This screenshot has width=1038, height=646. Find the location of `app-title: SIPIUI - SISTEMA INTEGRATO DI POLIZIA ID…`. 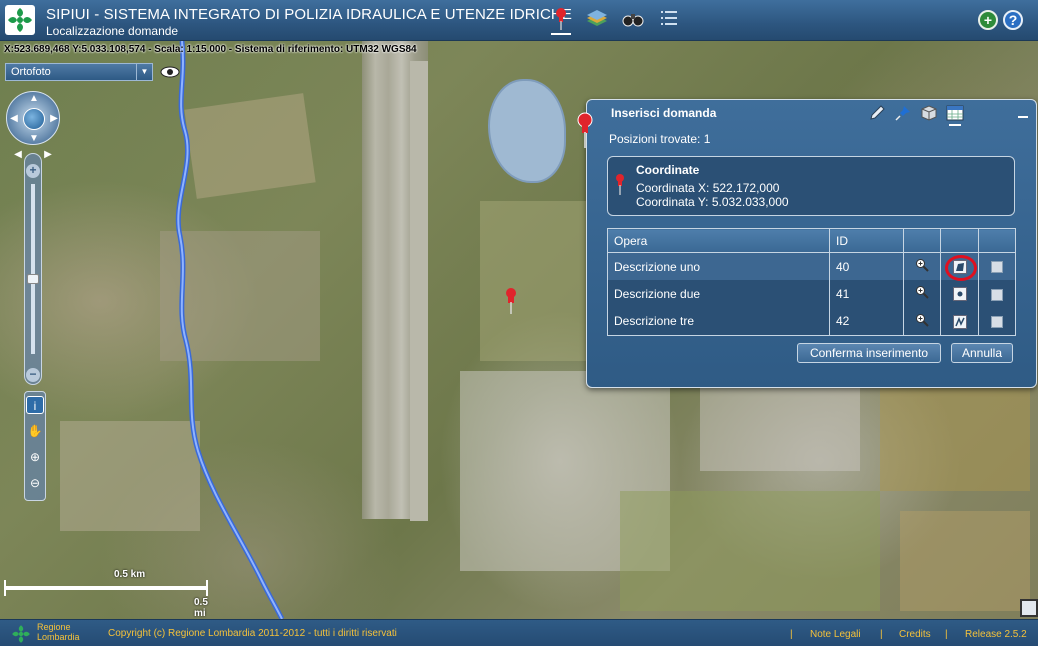

app-title: SIPIUI - SISTEMA INTEGRATO DI POLIZIA ID… is located at coordinates (309, 14).